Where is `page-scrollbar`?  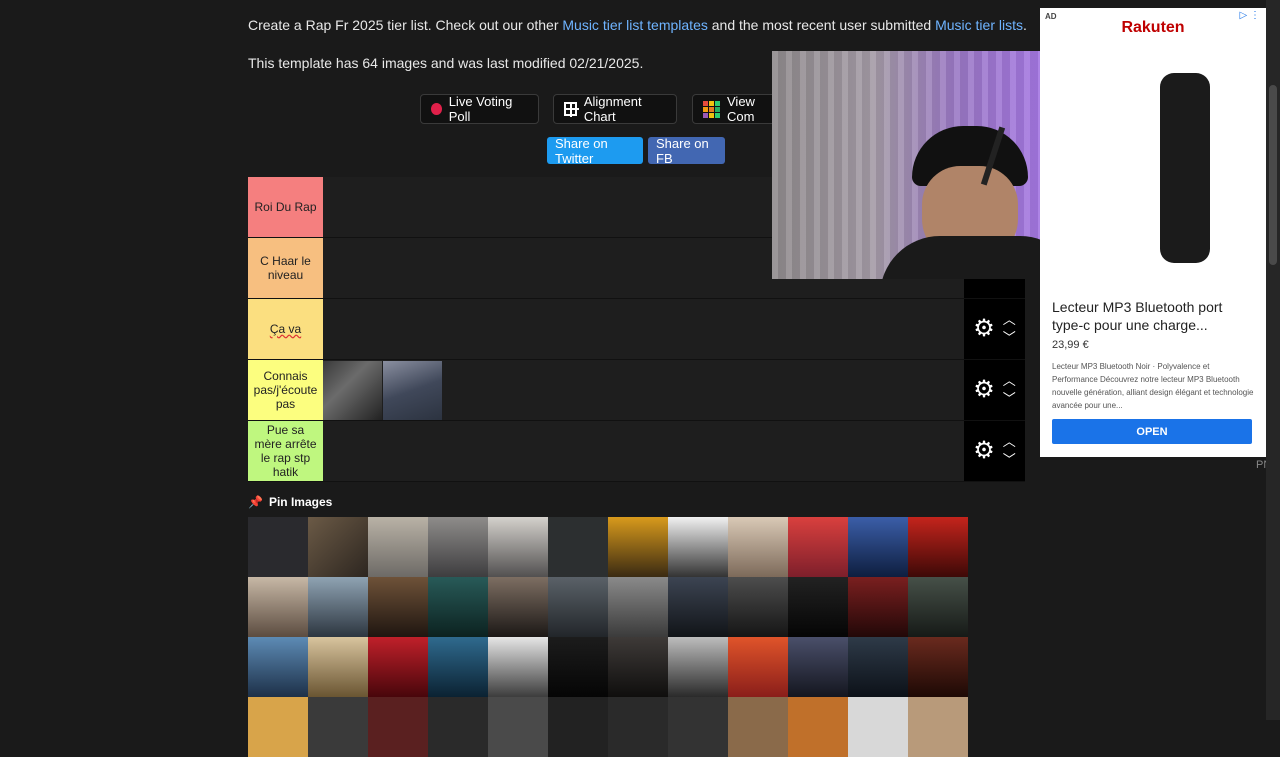 page-scrollbar is located at coordinates (1273, 360).